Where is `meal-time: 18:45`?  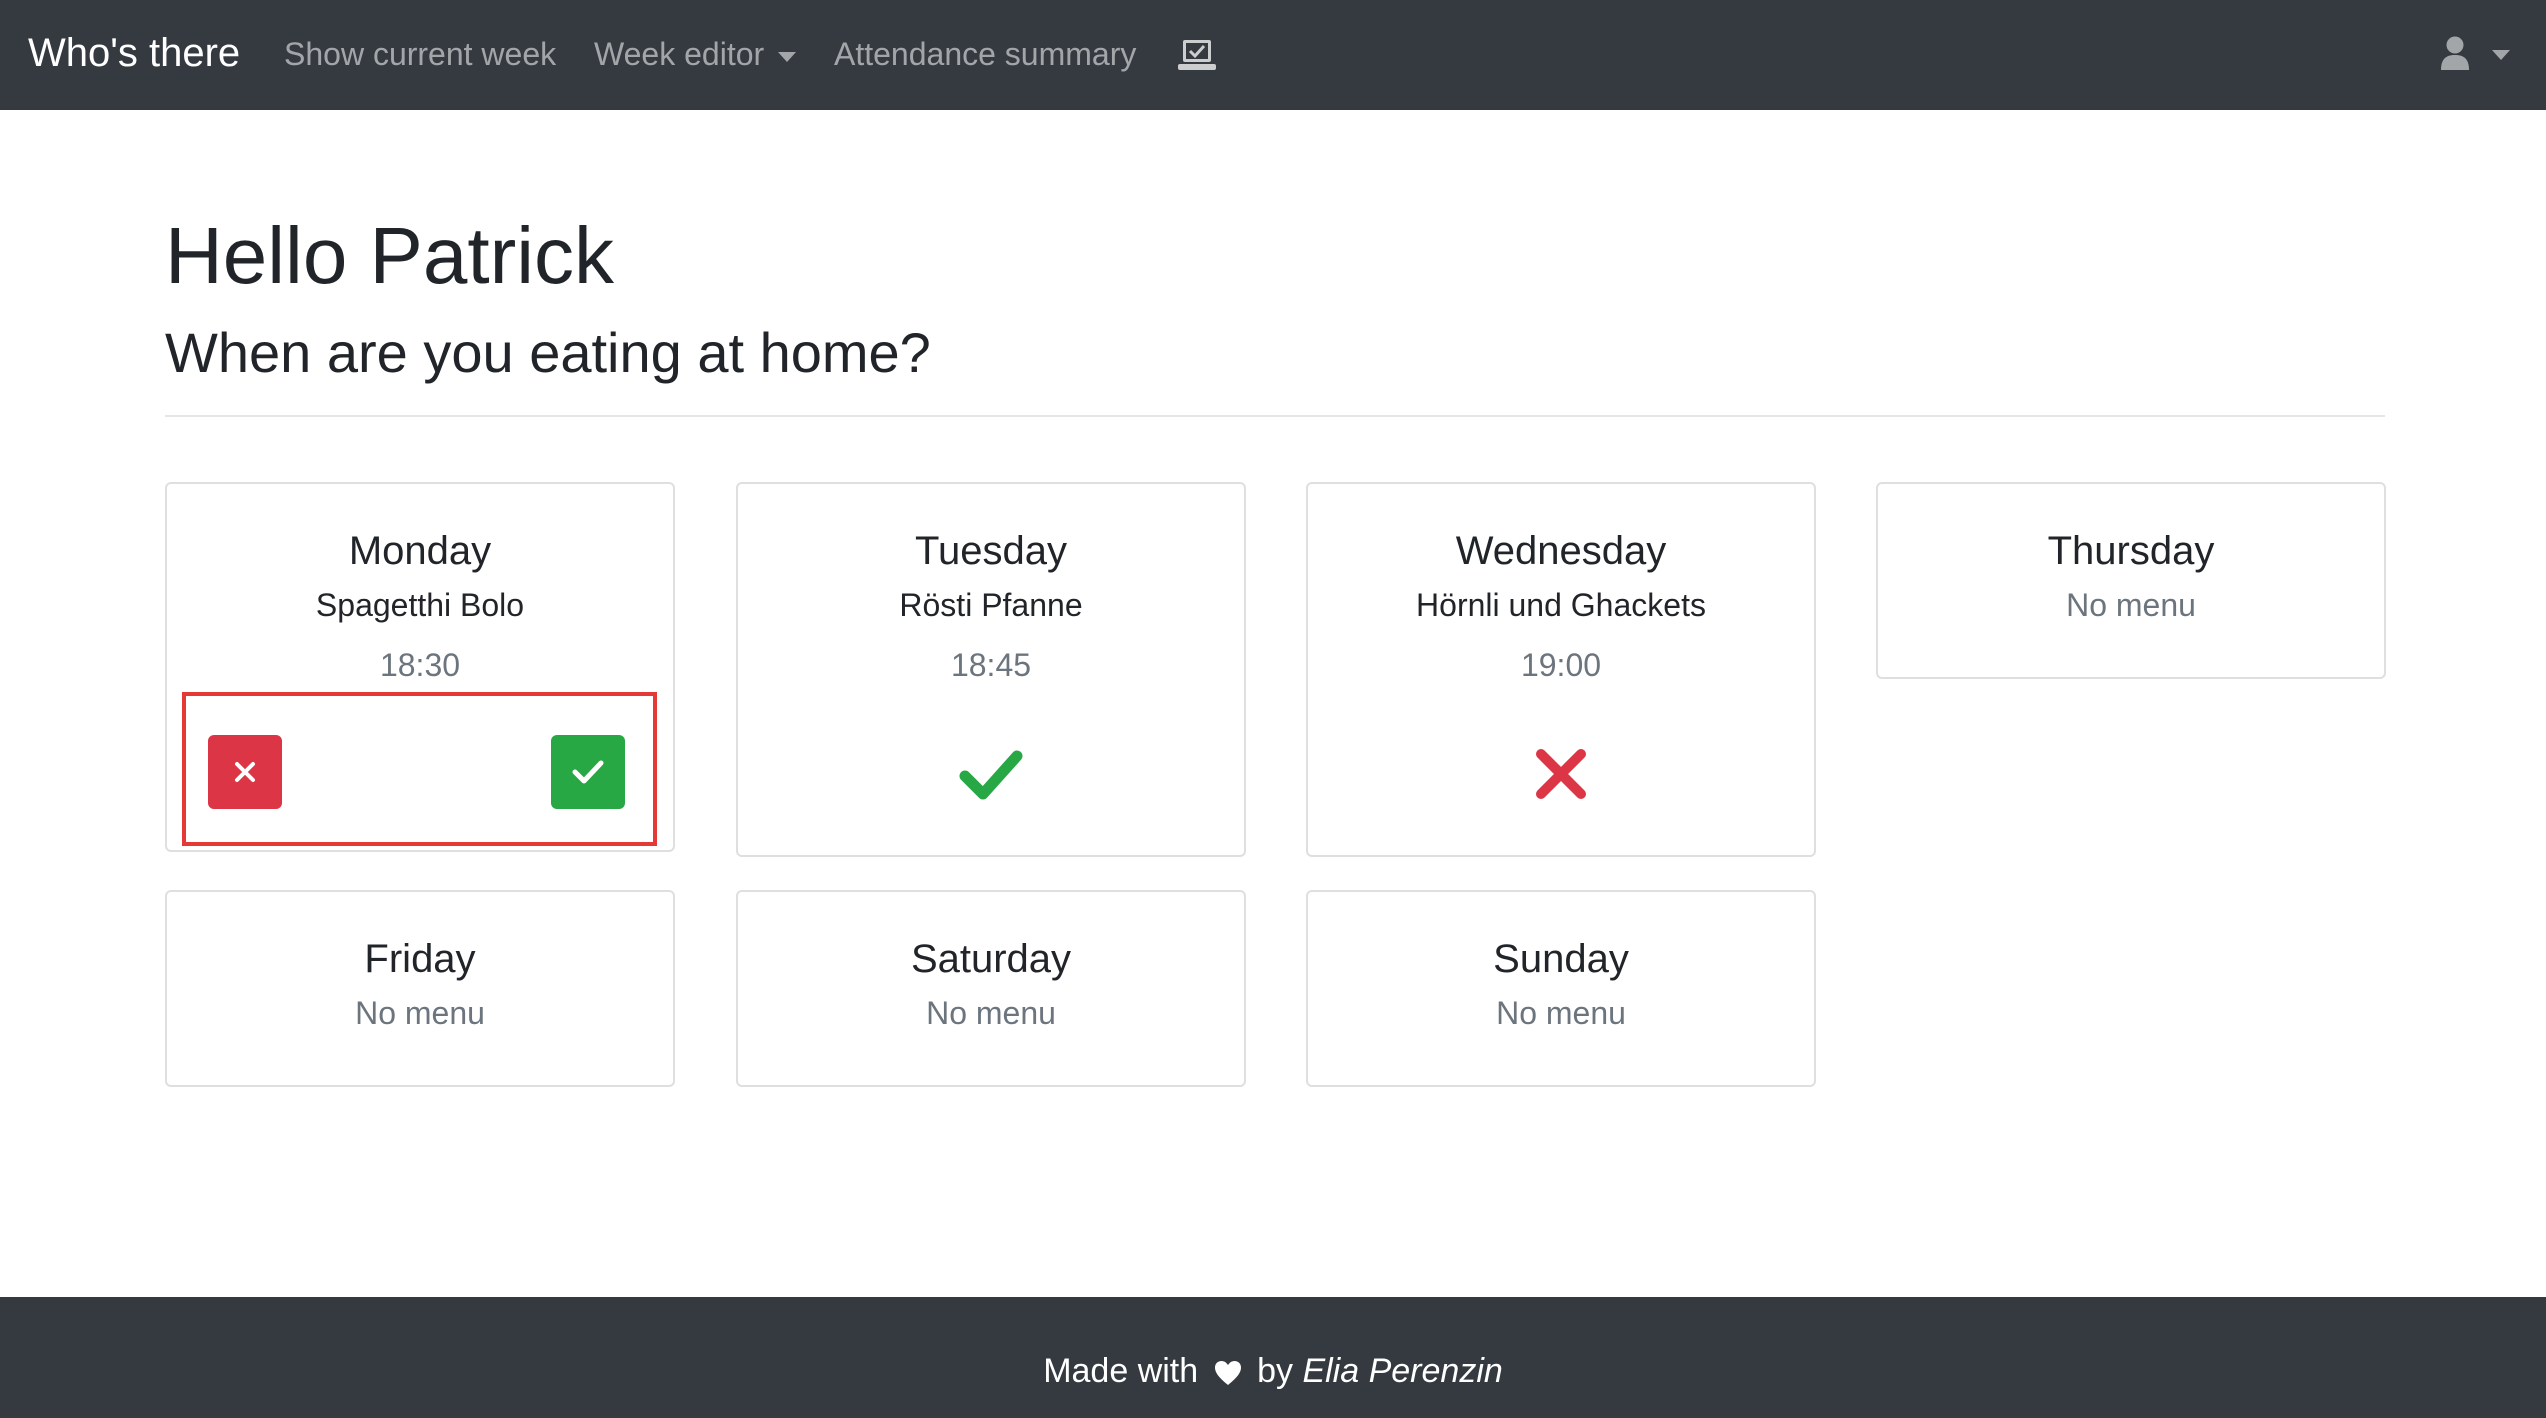
meal-time: 18:45 is located at coordinates (991, 665).